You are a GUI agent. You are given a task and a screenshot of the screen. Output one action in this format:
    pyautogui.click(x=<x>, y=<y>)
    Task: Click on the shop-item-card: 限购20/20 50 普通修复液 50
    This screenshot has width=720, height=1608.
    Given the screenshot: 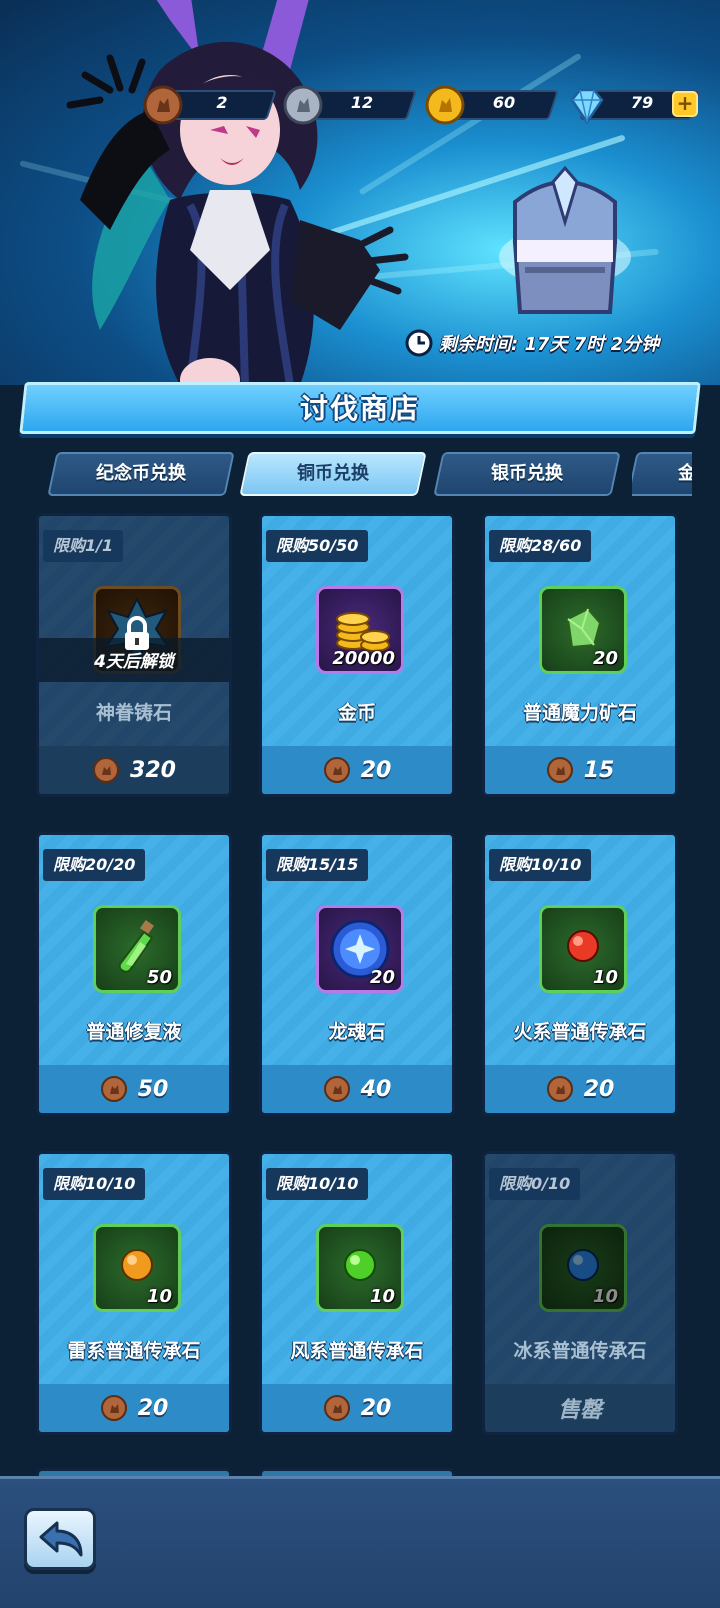 What is the action you would take?
    pyautogui.click(x=134, y=974)
    